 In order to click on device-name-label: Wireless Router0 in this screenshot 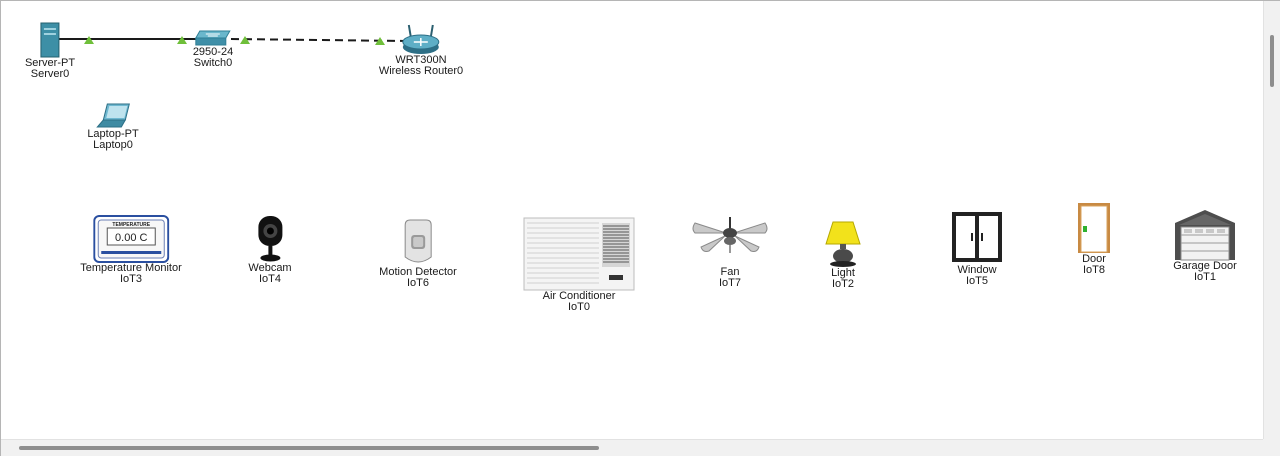, I will do `click(421, 71)`.